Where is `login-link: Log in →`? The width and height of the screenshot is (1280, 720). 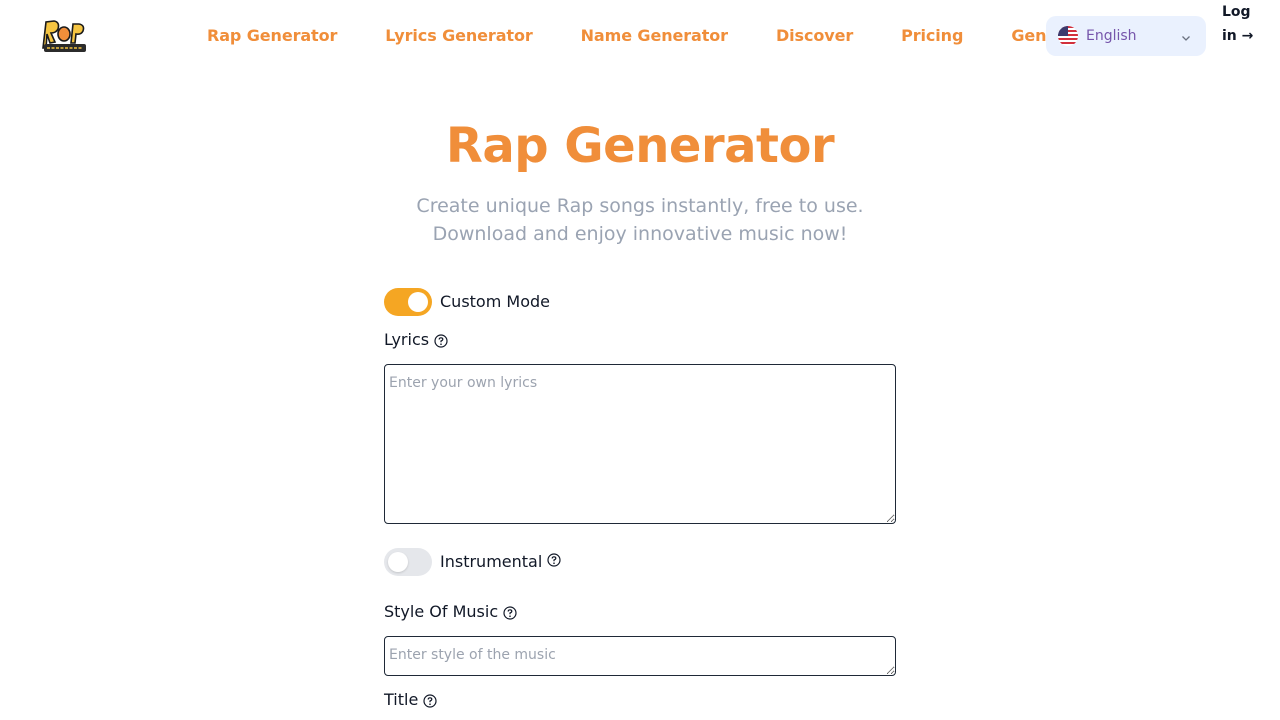
login-link: Log in → is located at coordinates (1242, 24).